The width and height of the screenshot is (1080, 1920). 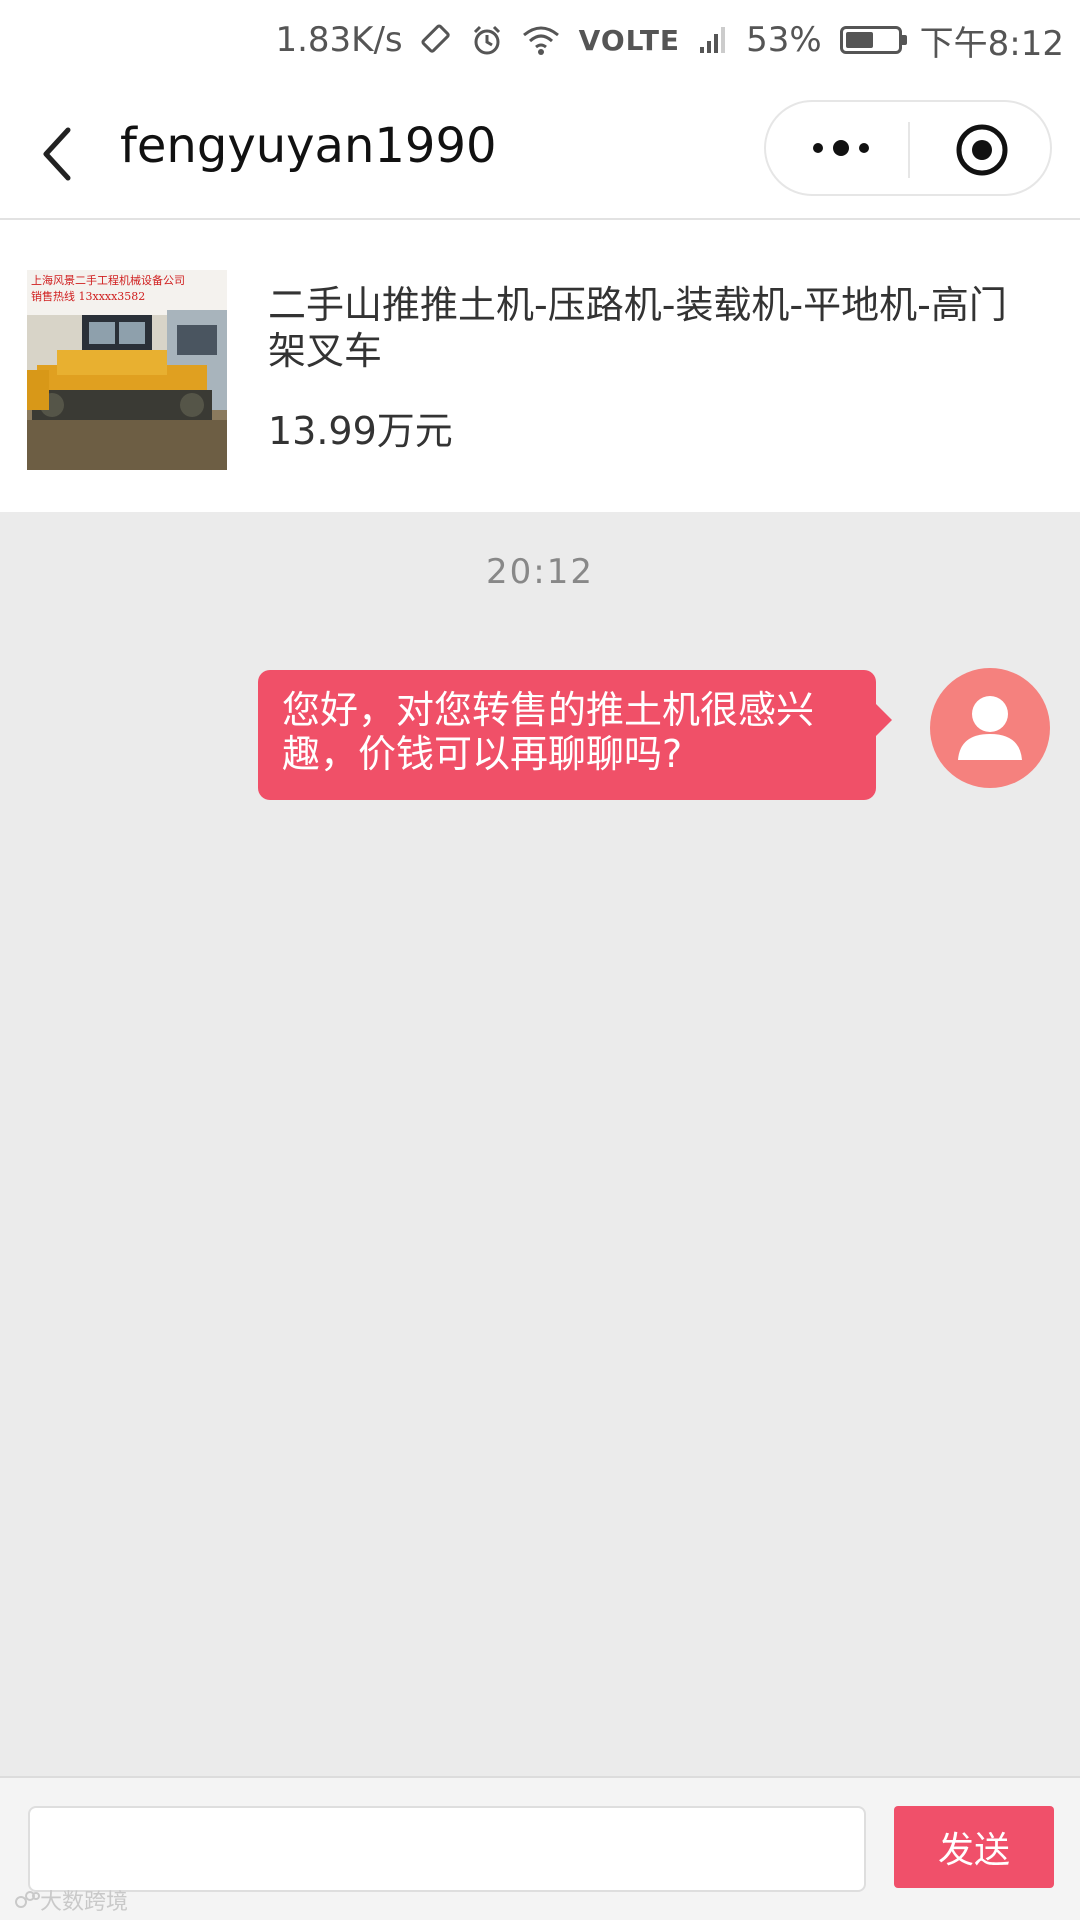 I want to click on title-bar: fengyuyan1990, so click(x=540, y=150).